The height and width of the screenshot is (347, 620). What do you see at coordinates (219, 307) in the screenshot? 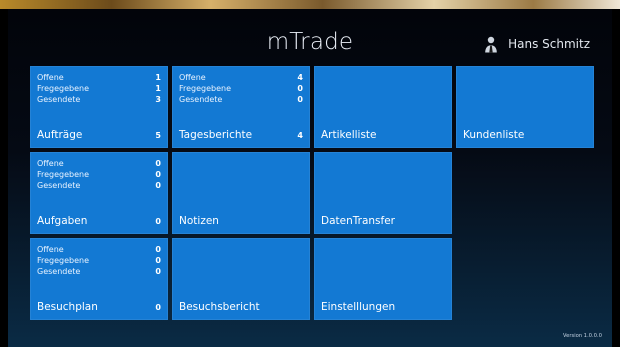
I see `tile-title: Besuchsbericht` at bounding box center [219, 307].